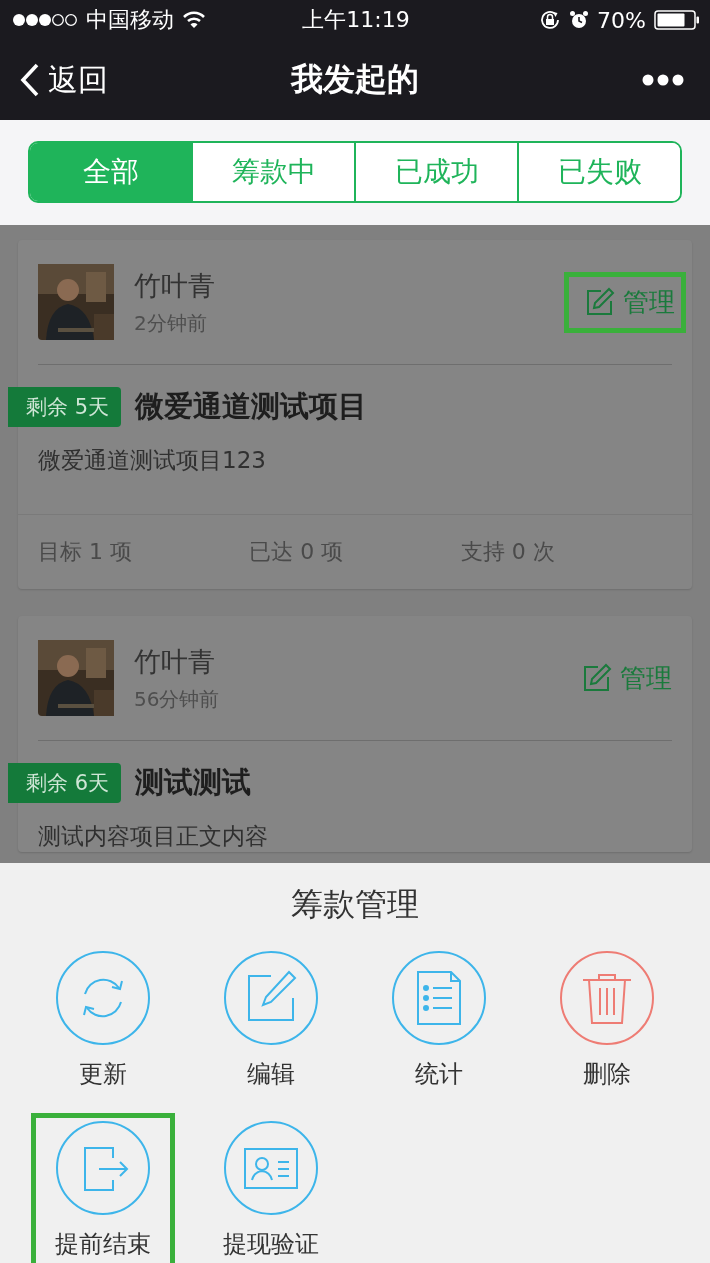 The width and height of the screenshot is (710, 1263). I want to click on battery-icon, so click(677, 20).